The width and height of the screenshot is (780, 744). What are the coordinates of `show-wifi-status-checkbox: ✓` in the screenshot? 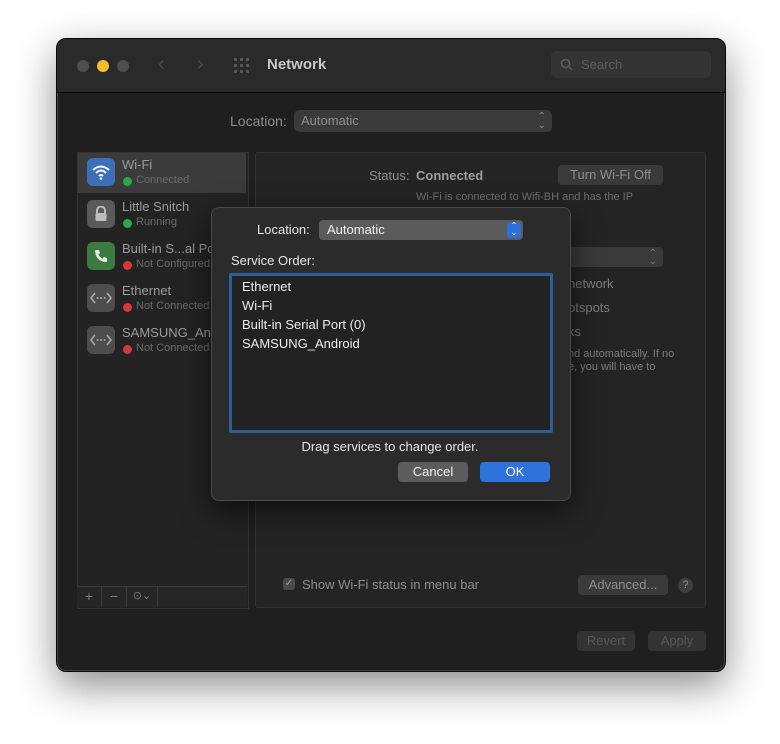 It's located at (289, 584).